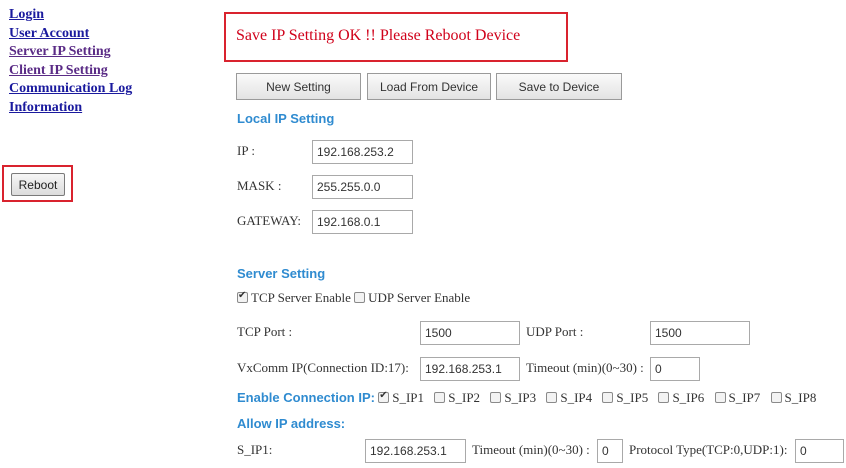 The image size is (846, 468). I want to click on mask-label: MASK :, so click(259, 185).